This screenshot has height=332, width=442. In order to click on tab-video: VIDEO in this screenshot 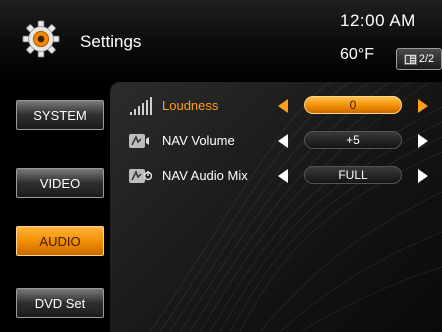, I will do `click(60, 183)`.